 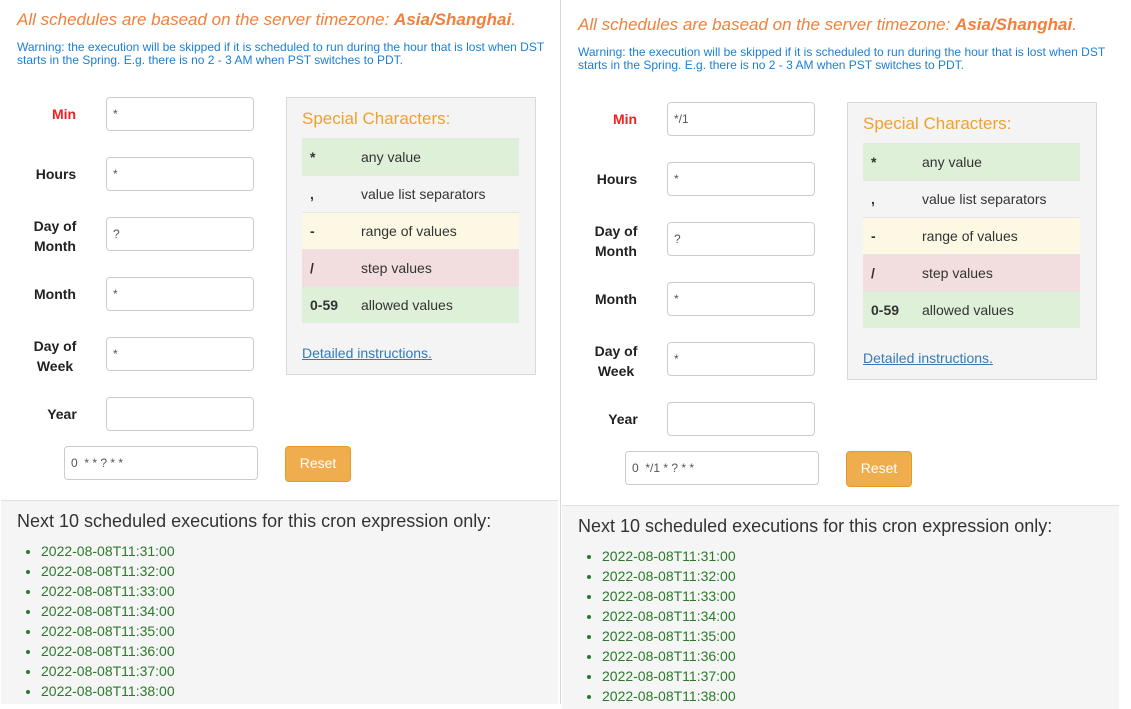 I want to click on special-row: 0-59 allowed values, so click(x=971, y=309).